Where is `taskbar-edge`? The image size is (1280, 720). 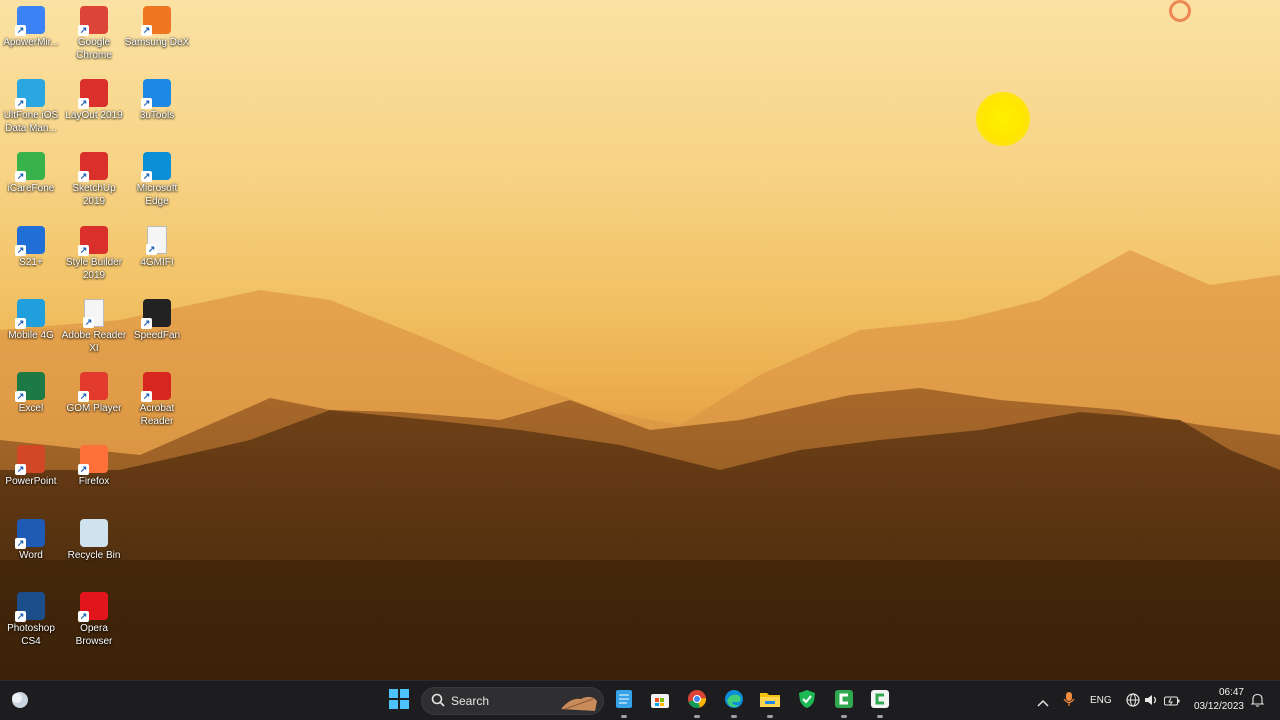 taskbar-edge is located at coordinates (734, 702).